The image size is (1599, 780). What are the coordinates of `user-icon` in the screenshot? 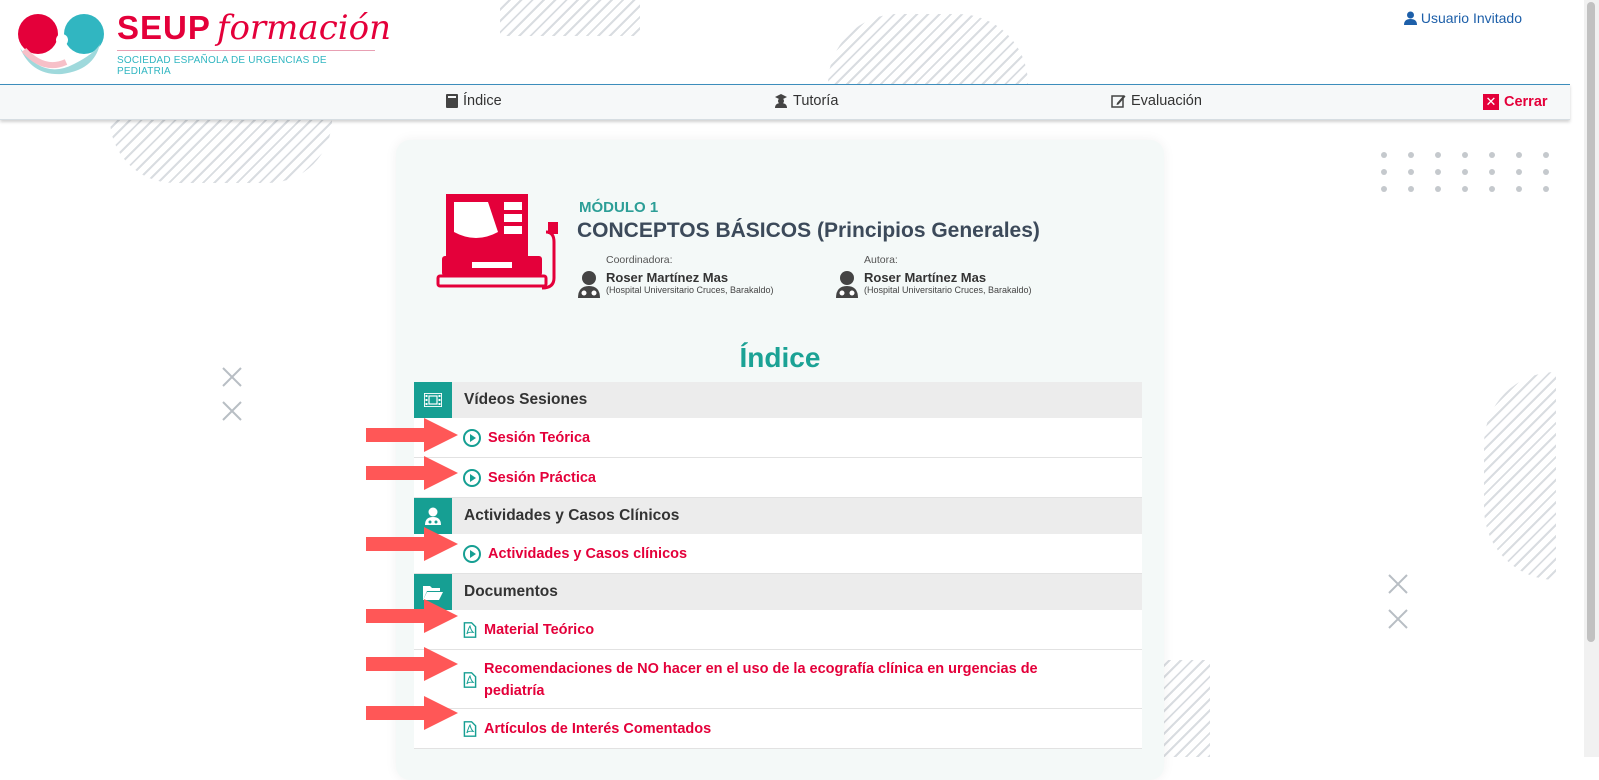 It's located at (1410, 18).